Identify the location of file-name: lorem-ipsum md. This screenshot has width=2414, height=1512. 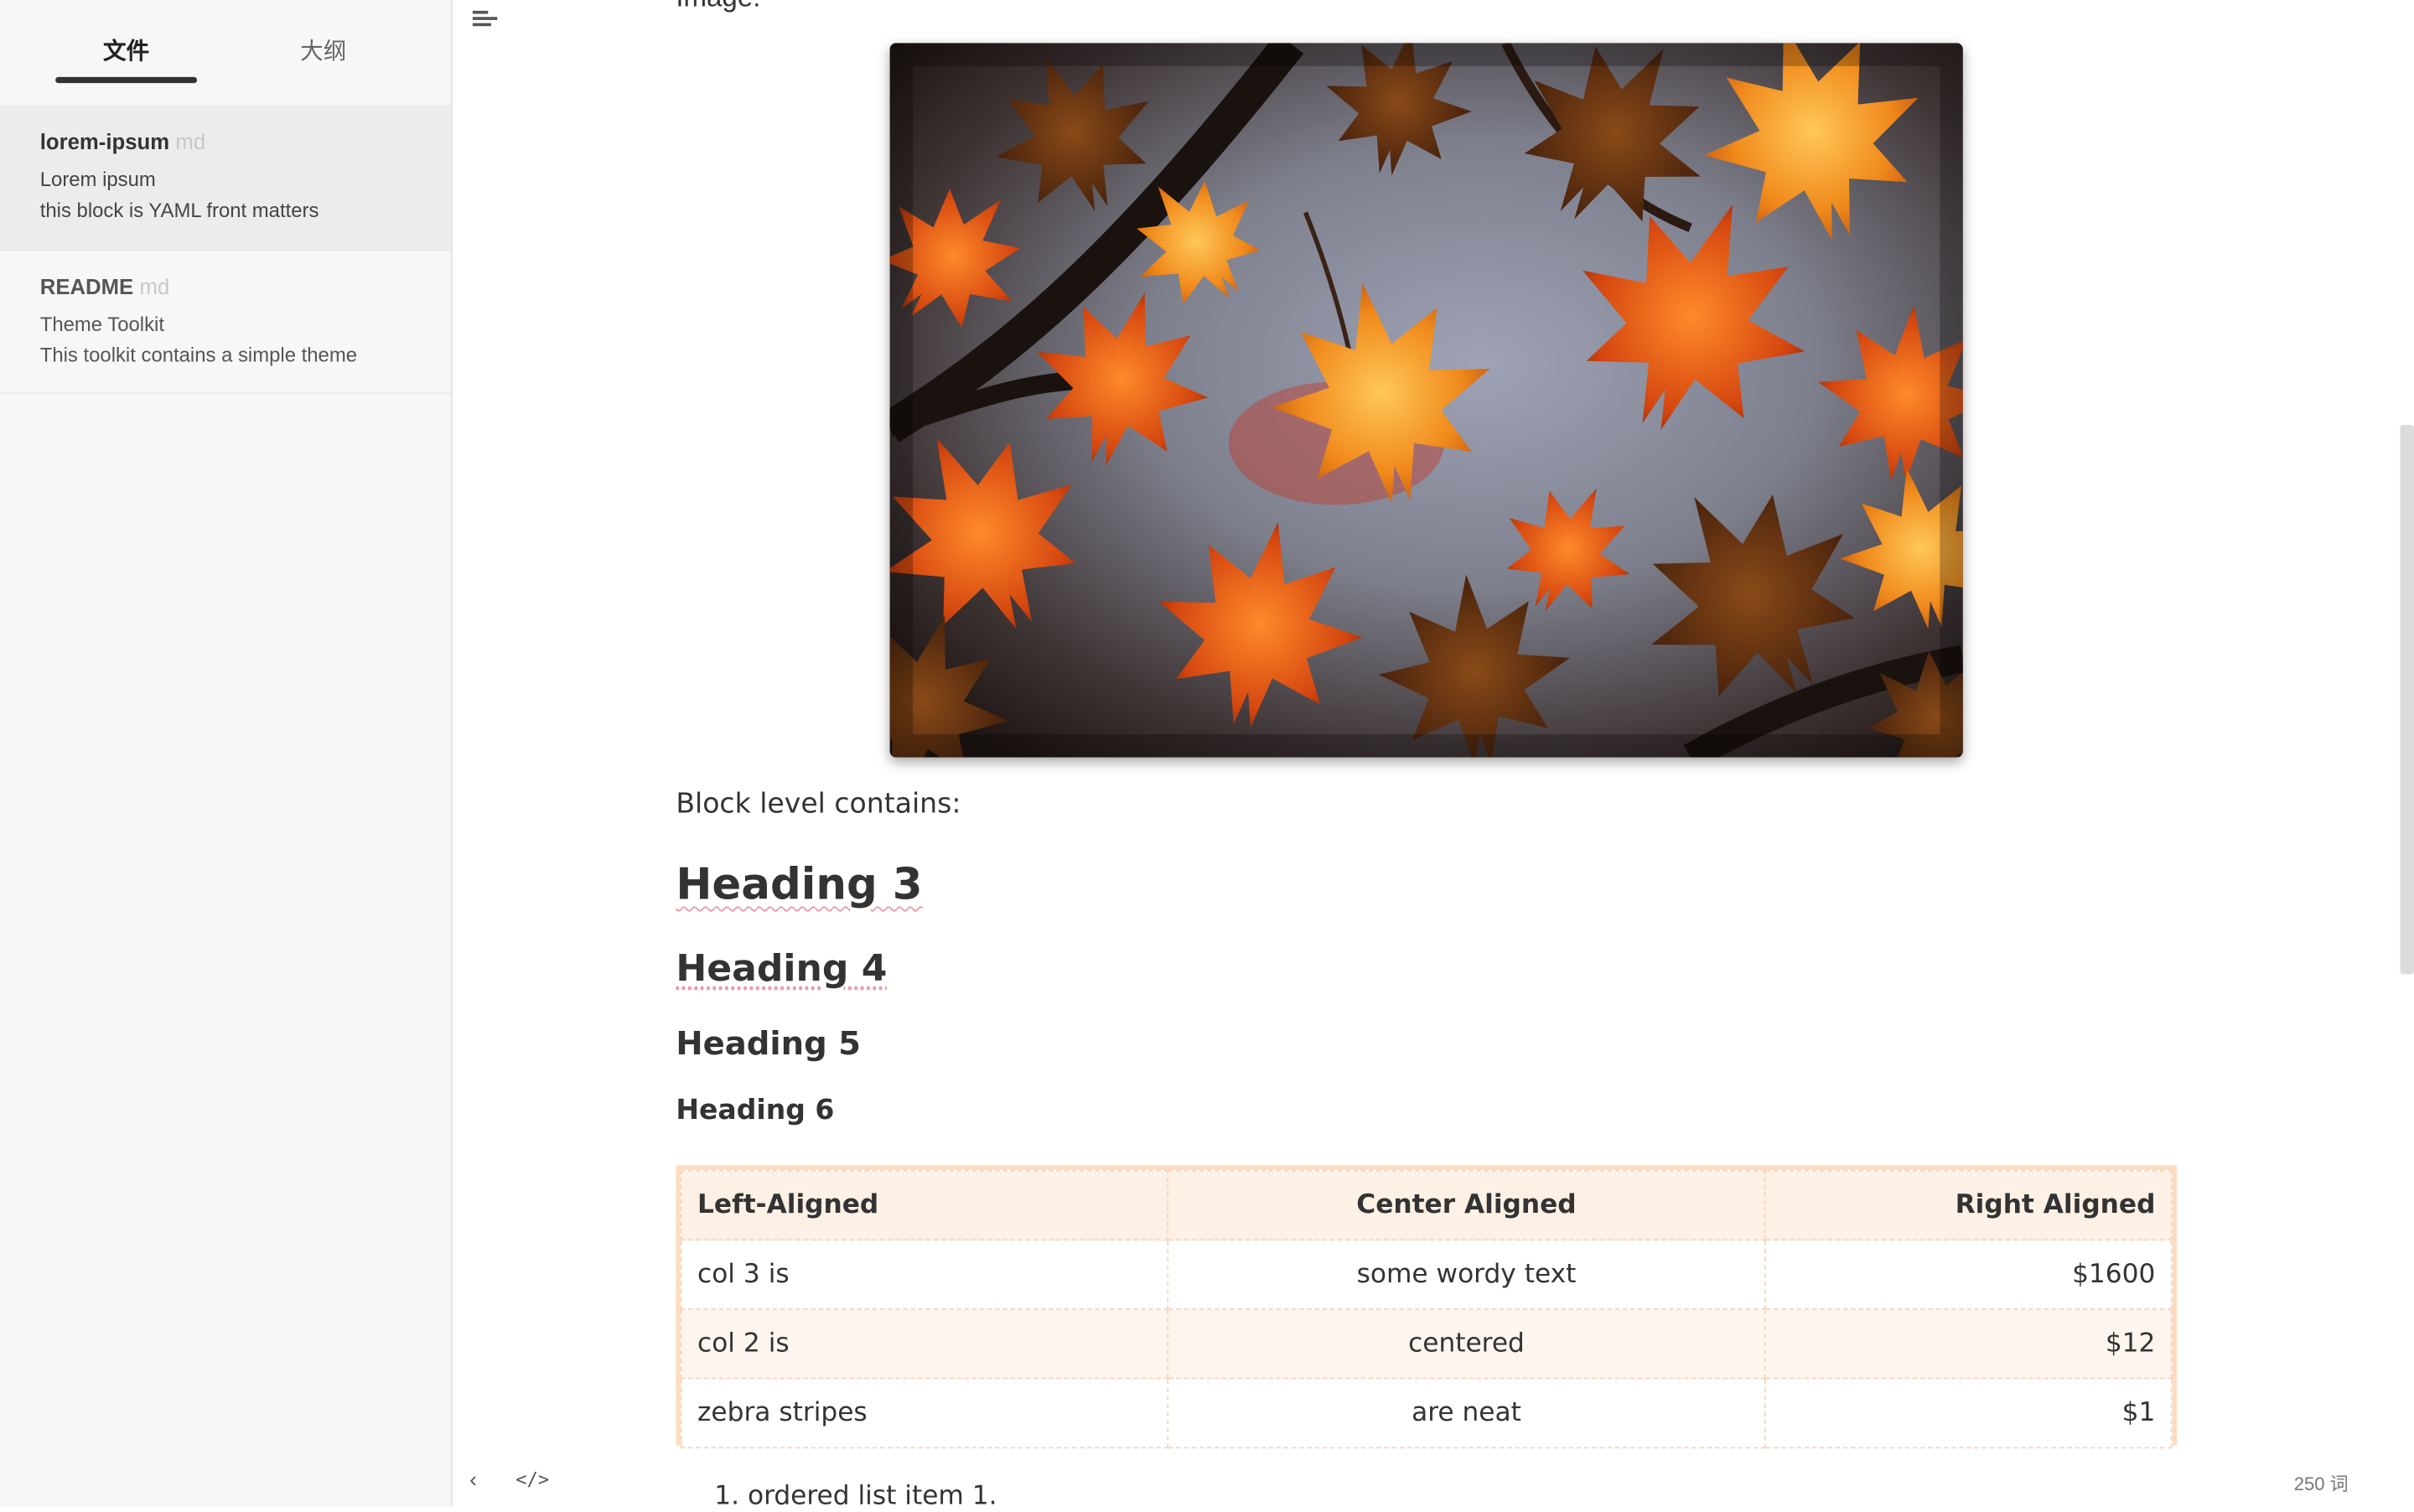
(123, 141).